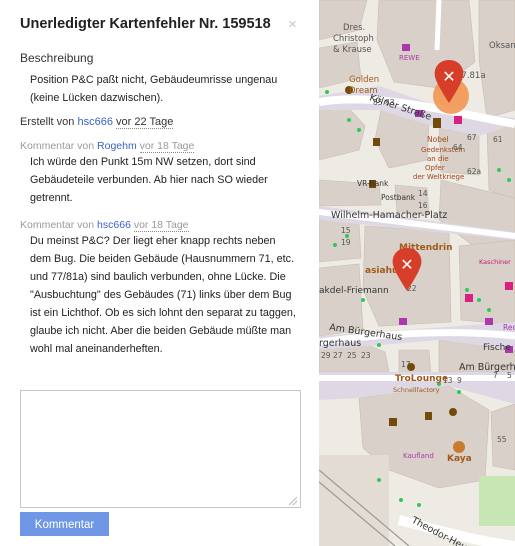 This screenshot has width=515, height=546. Describe the element at coordinates (406, 364) in the screenshot. I see `map-label: 17` at that location.